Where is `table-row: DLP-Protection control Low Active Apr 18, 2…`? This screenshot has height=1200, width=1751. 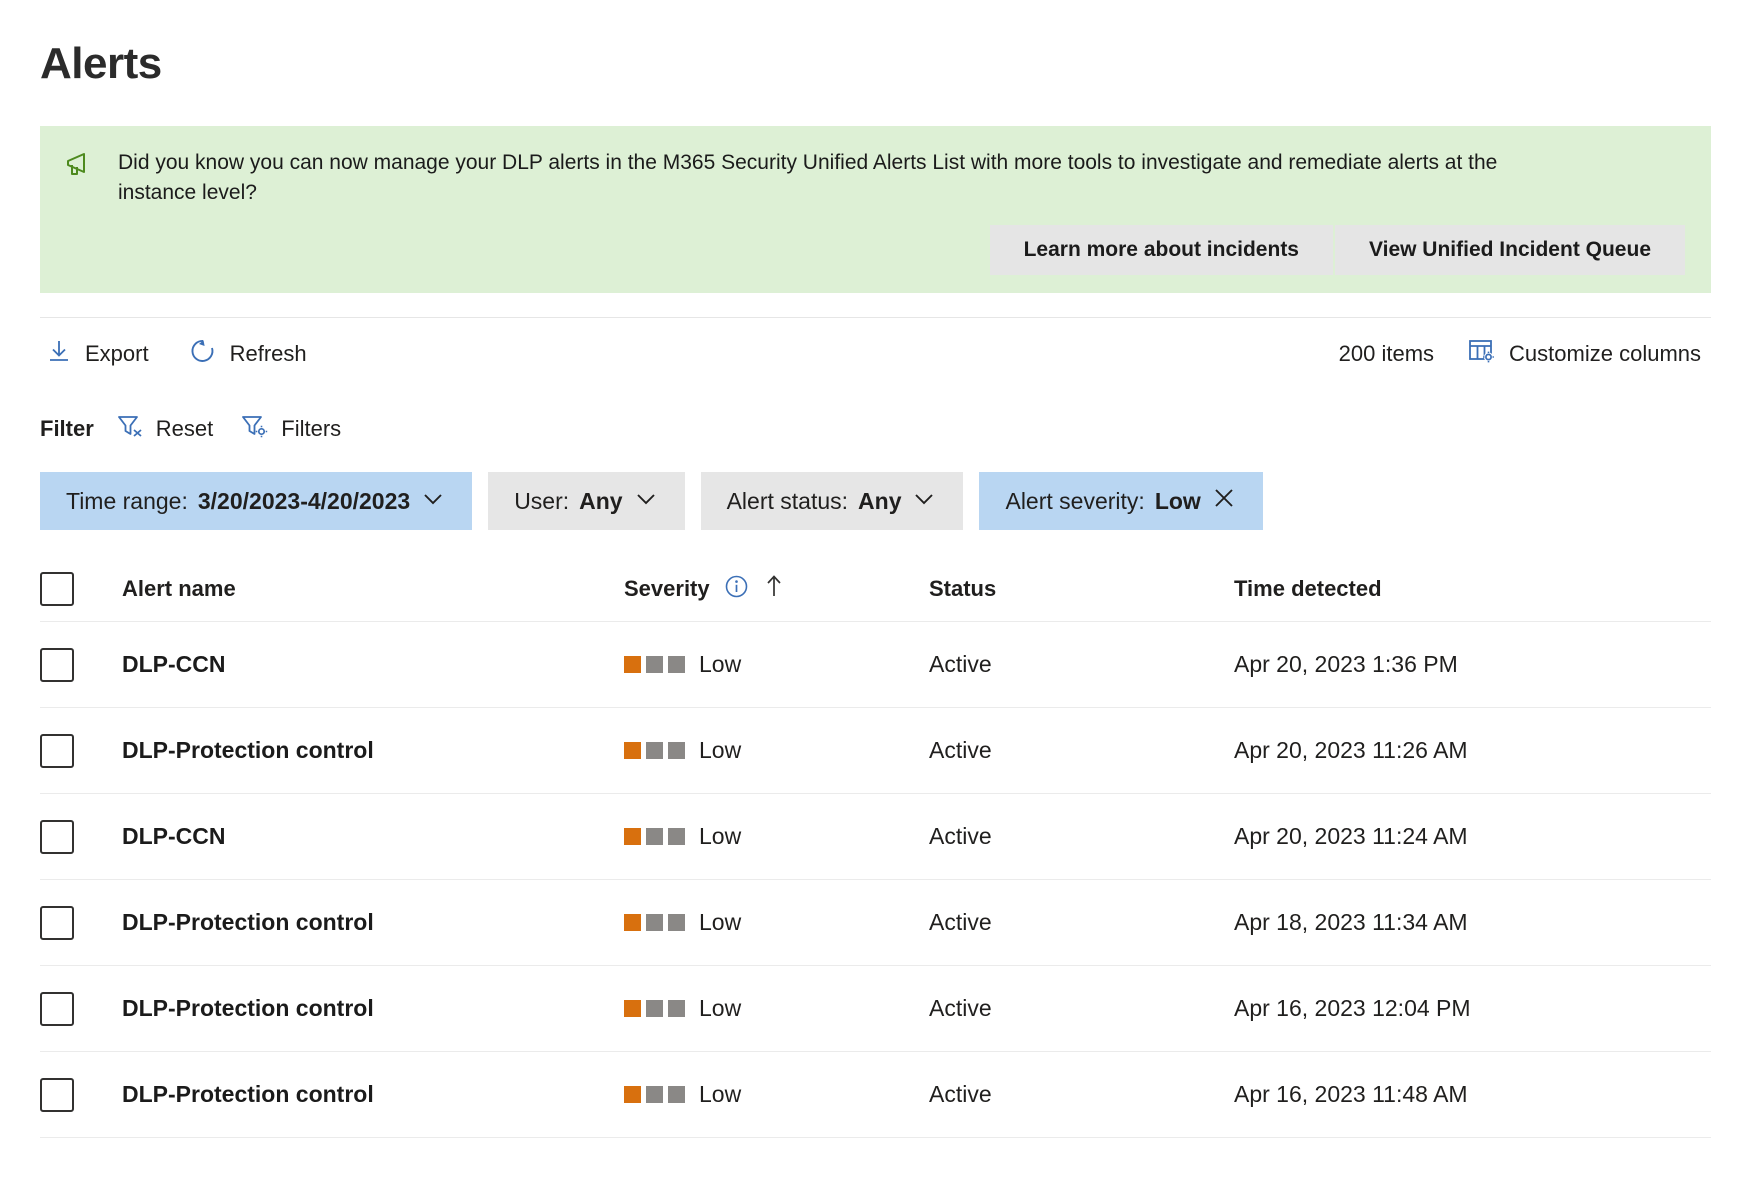 table-row: DLP-Protection control Low Active Apr 18, 2… is located at coordinates (875, 923).